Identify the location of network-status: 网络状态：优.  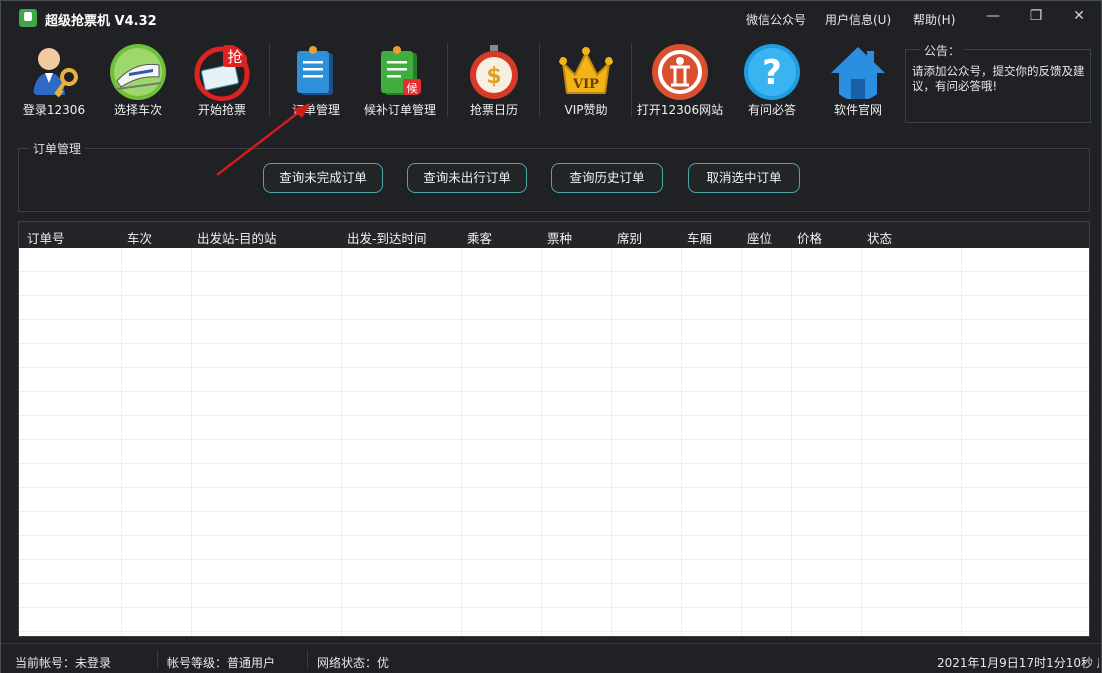
(353, 663).